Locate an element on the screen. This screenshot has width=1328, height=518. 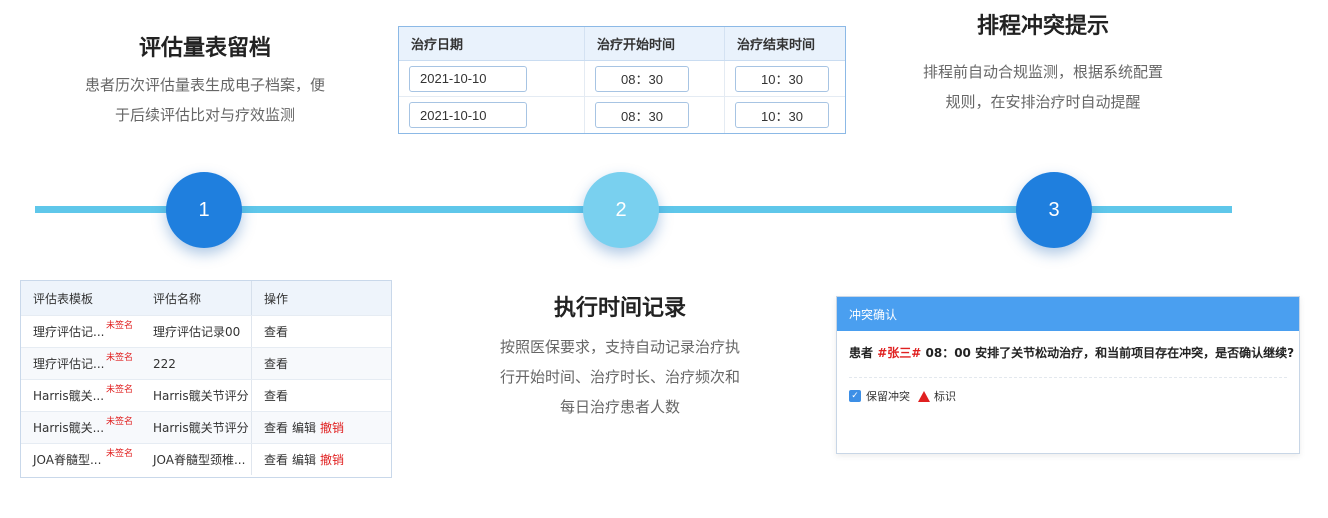
conflict-alert-title: 排程冲突提示 is located at coordinates (1042, 26).